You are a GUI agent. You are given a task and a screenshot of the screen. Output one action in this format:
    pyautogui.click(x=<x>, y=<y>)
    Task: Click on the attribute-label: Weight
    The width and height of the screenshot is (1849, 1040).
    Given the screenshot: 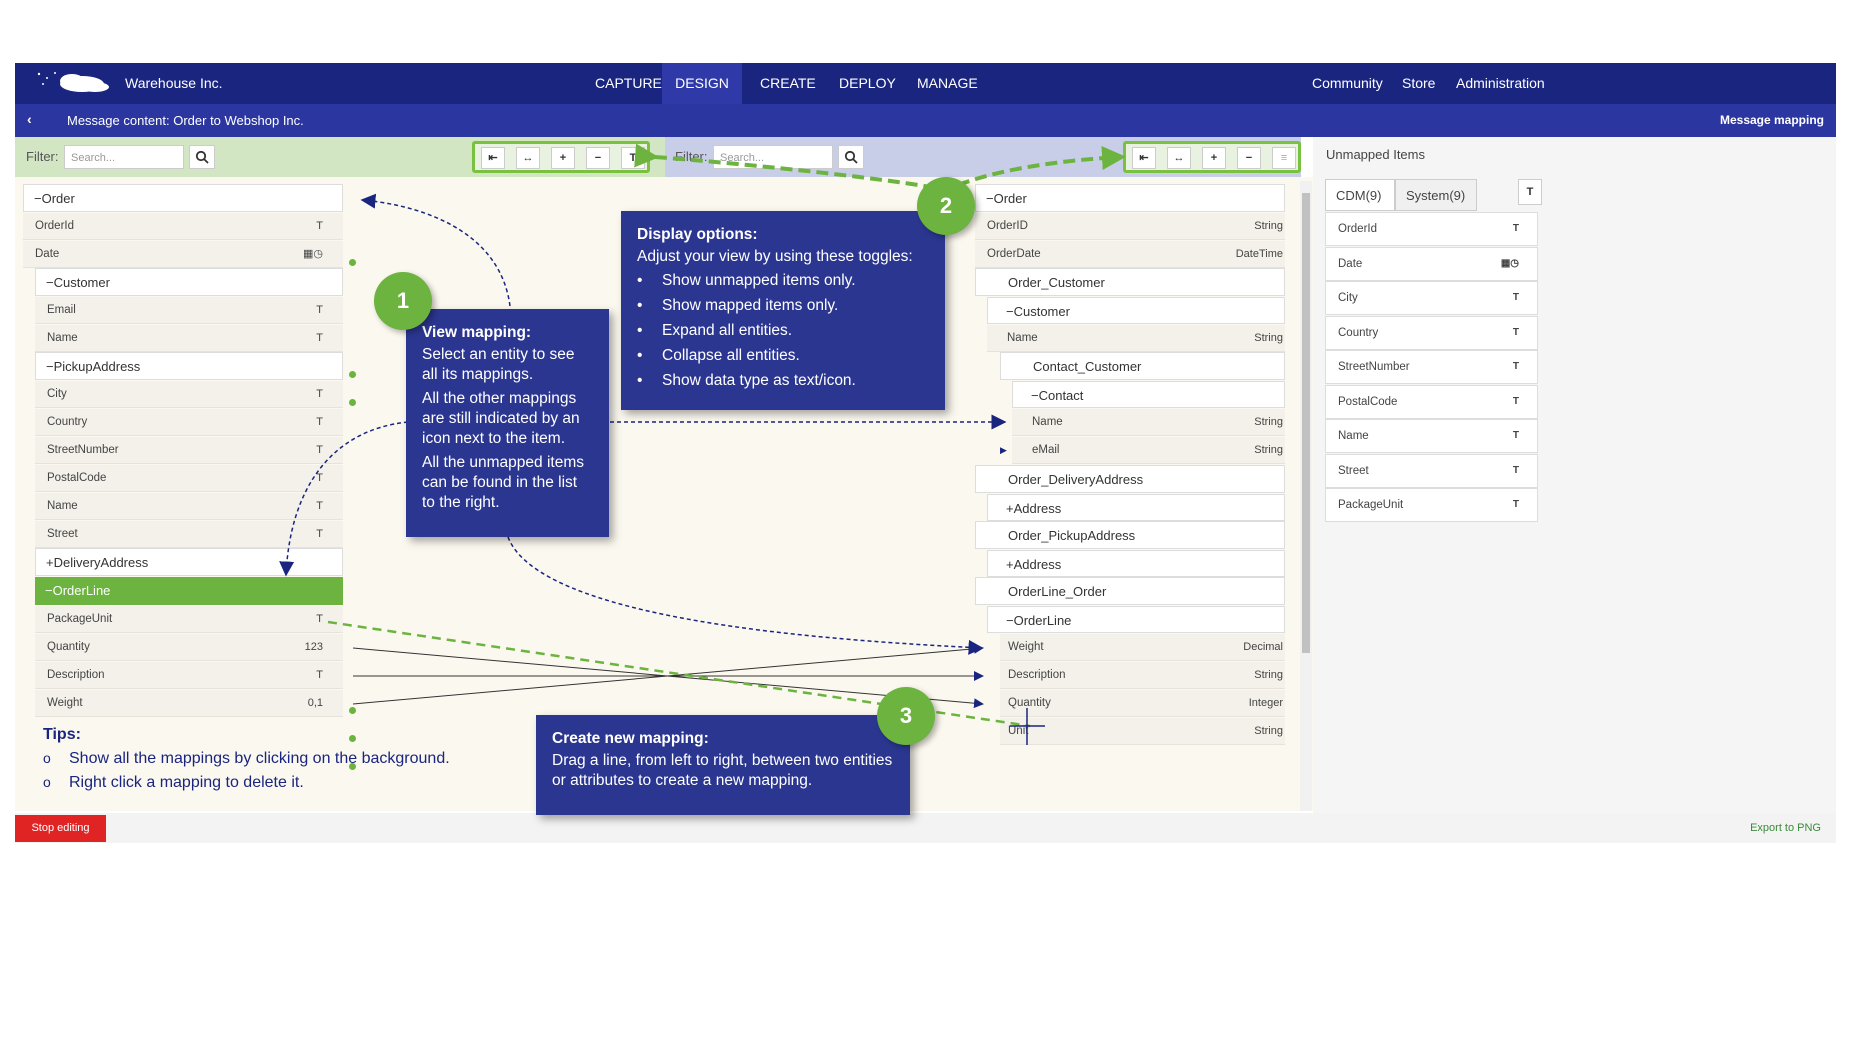 What is the action you would take?
    pyautogui.click(x=65, y=703)
    